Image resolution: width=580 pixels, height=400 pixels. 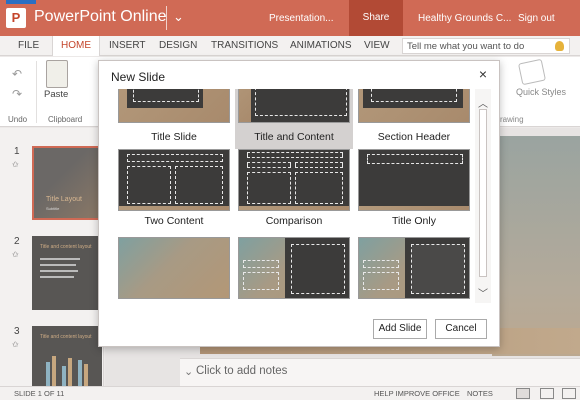 What do you see at coordinates (174, 137) in the screenshot?
I see `layout-label: Title Slide` at bounding box center [174, 137].